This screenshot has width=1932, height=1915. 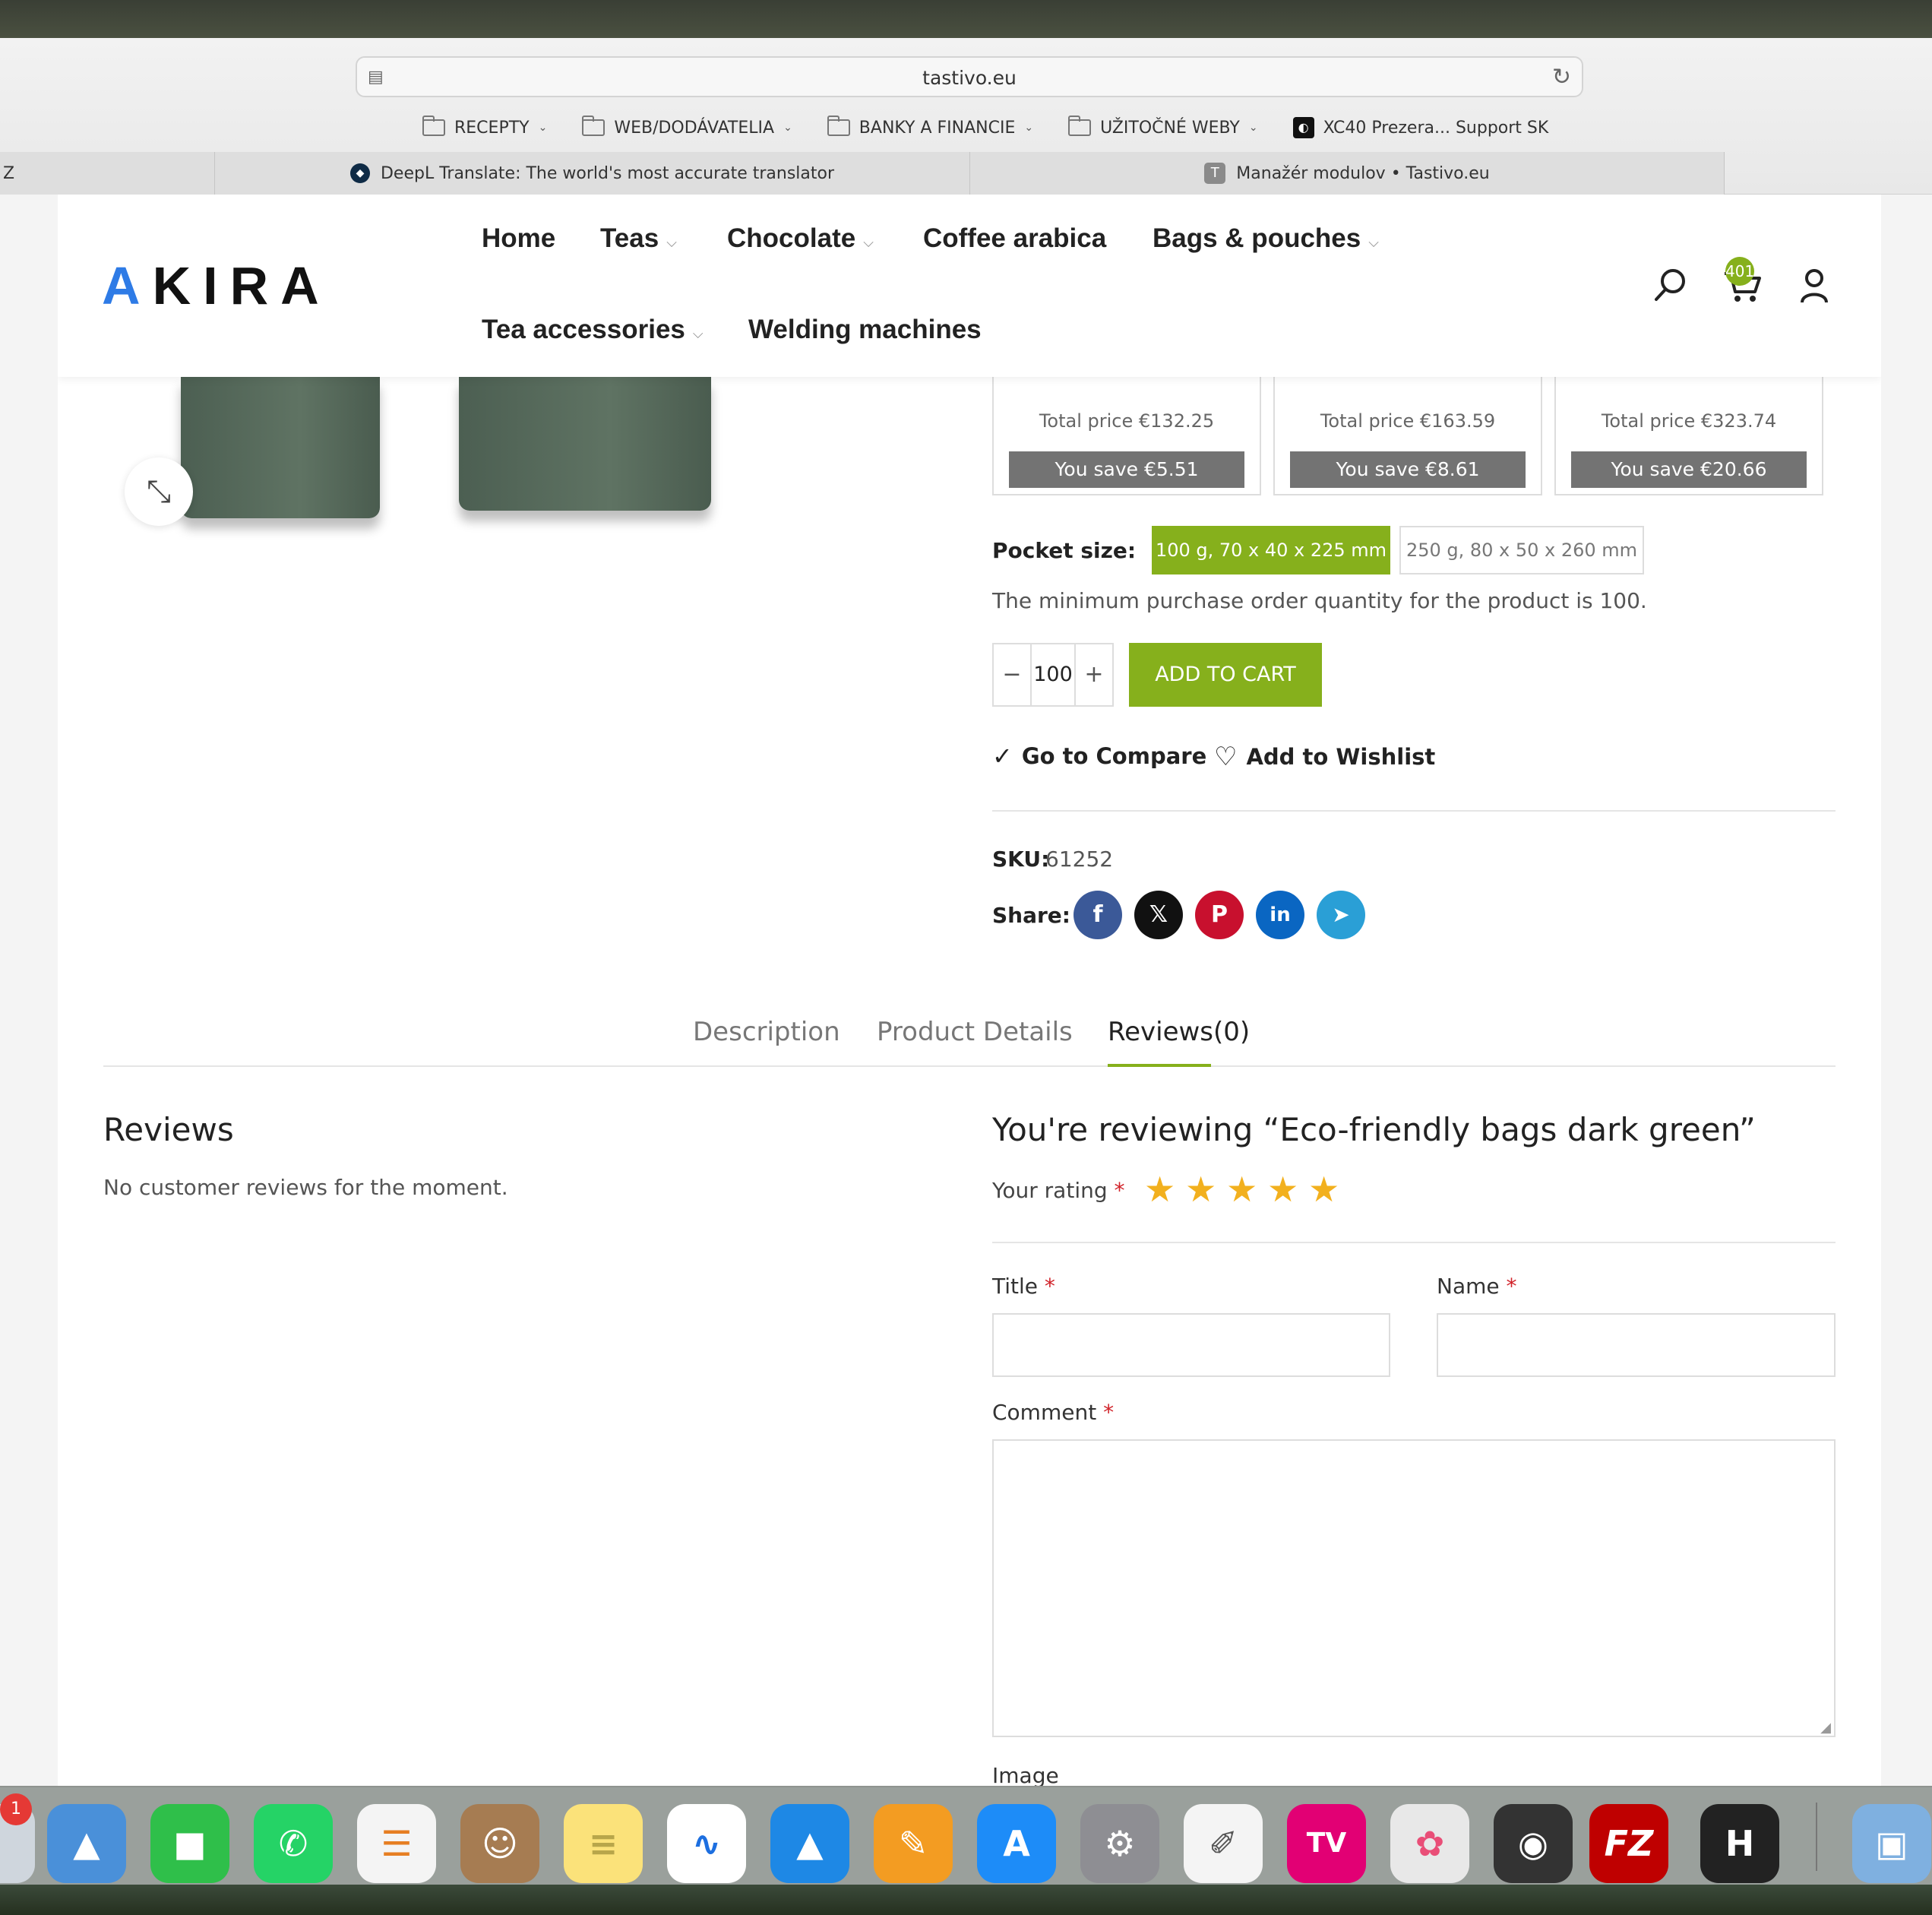 I want to click on contacts-app: ☺, so click(x=499, y=1843).